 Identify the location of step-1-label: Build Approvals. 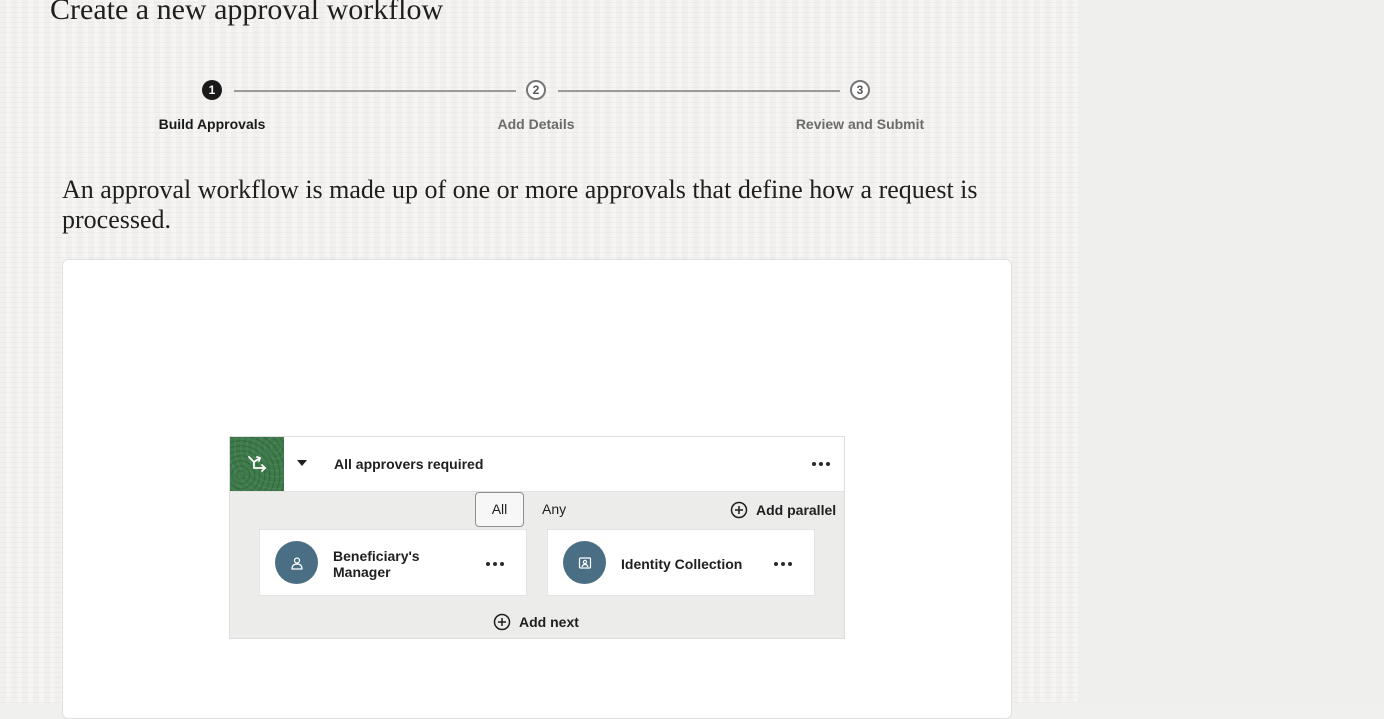
(212, 124).